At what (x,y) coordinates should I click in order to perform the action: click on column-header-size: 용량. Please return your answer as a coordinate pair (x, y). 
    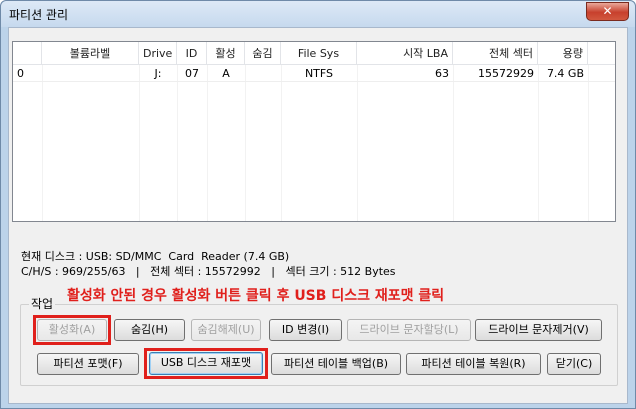
    Looking at the image, I should click on (563, 53).